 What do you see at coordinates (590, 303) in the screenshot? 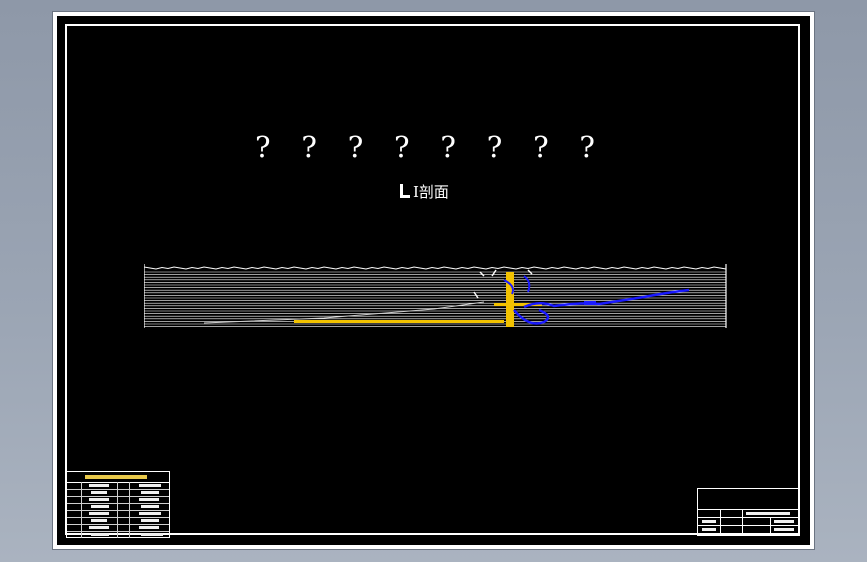
I see `blue-marker` at bounding box center [590, 303].